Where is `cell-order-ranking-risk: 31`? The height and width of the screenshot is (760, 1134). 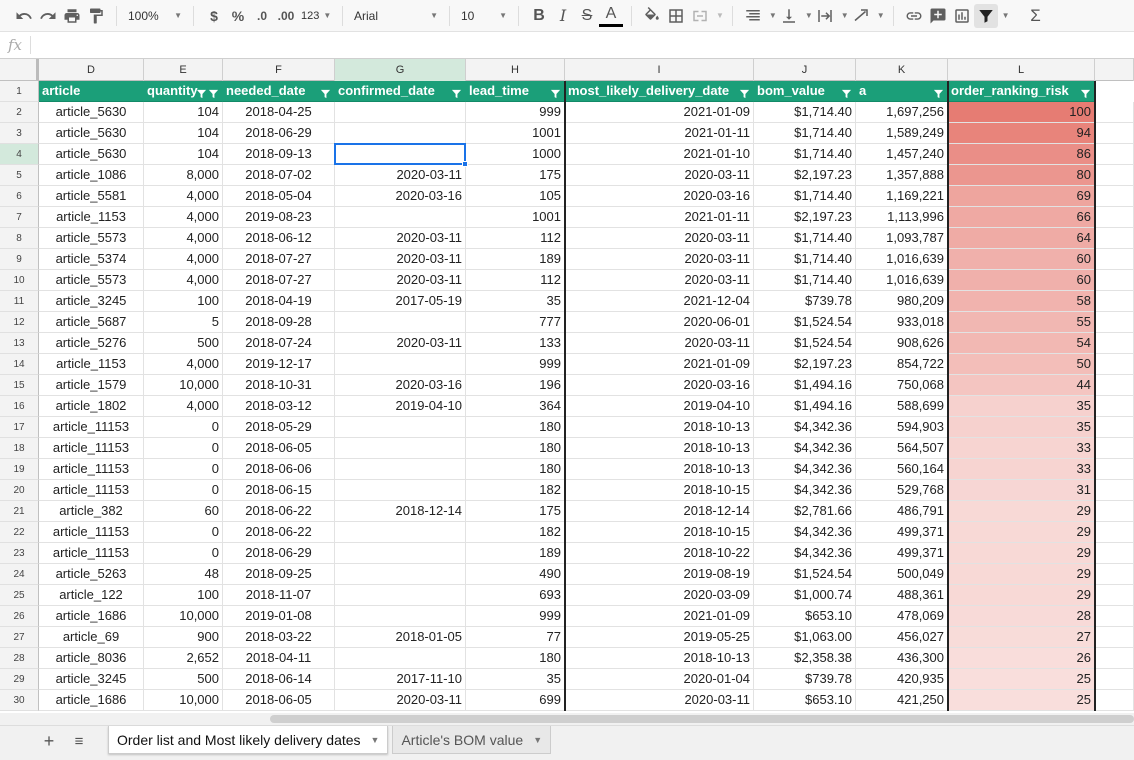 cell-order-ranking-risk: 31 is located at coordinates (1021, 490).